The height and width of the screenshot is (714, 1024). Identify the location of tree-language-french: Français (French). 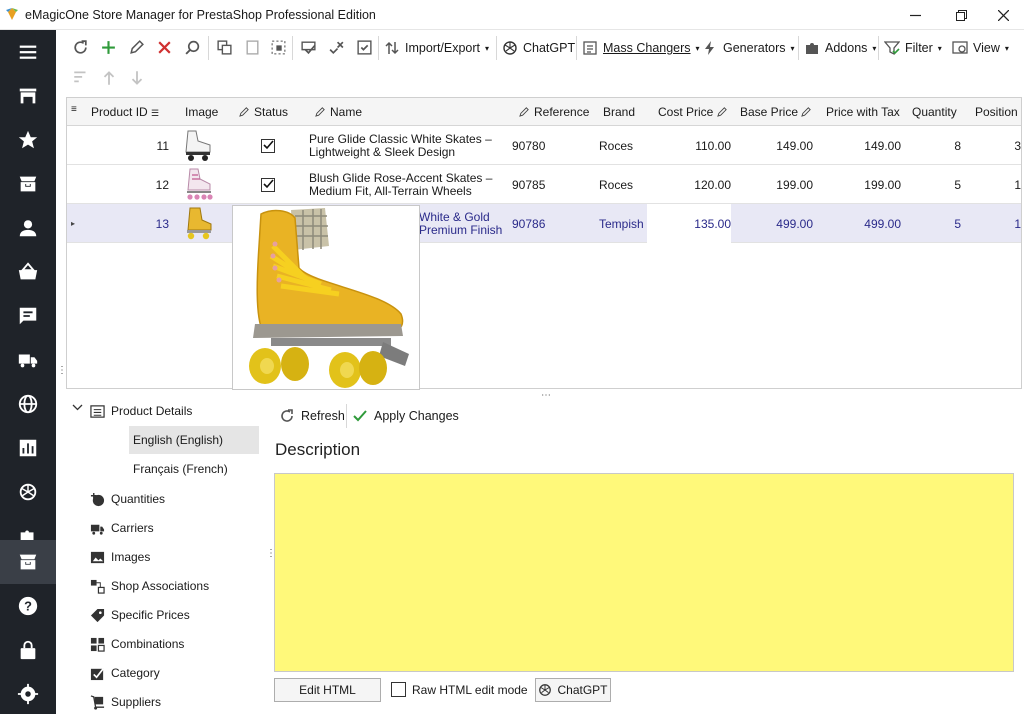
(194, 469).